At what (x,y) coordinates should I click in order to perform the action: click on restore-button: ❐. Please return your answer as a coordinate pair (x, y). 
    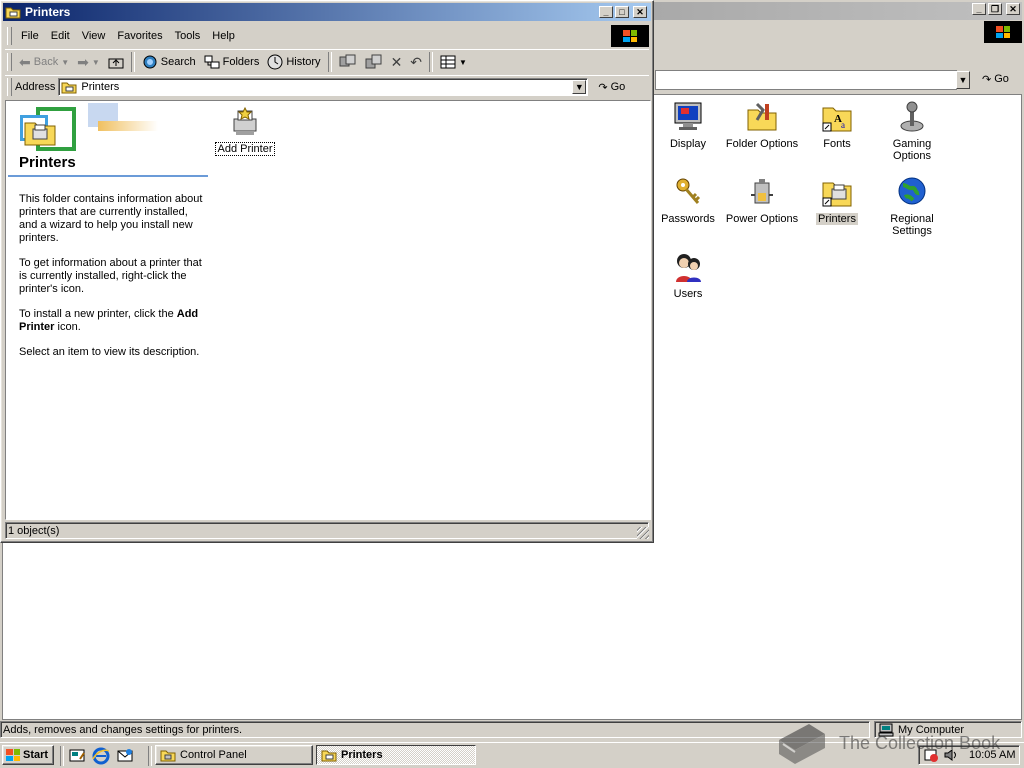
    Looking at the image, I should click on (995, 9).